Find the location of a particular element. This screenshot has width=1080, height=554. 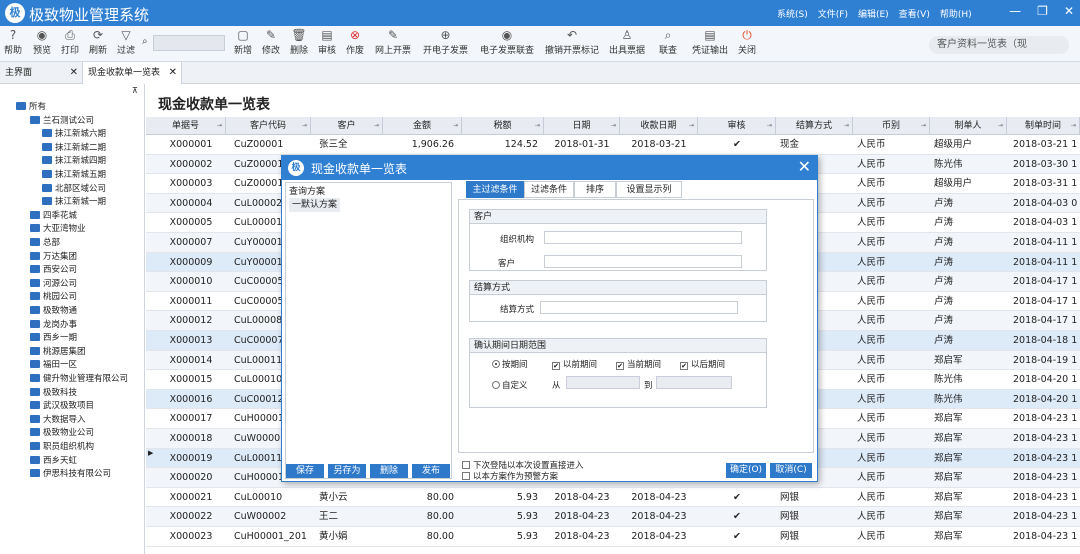

filter-button: ▽ 过滤 is located at coordinates (126, 42).